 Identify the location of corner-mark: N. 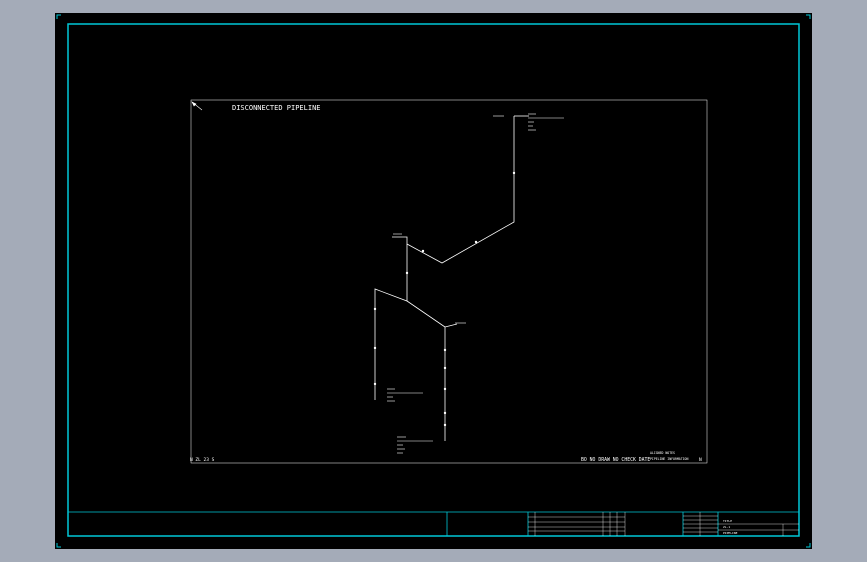
(700, 460).